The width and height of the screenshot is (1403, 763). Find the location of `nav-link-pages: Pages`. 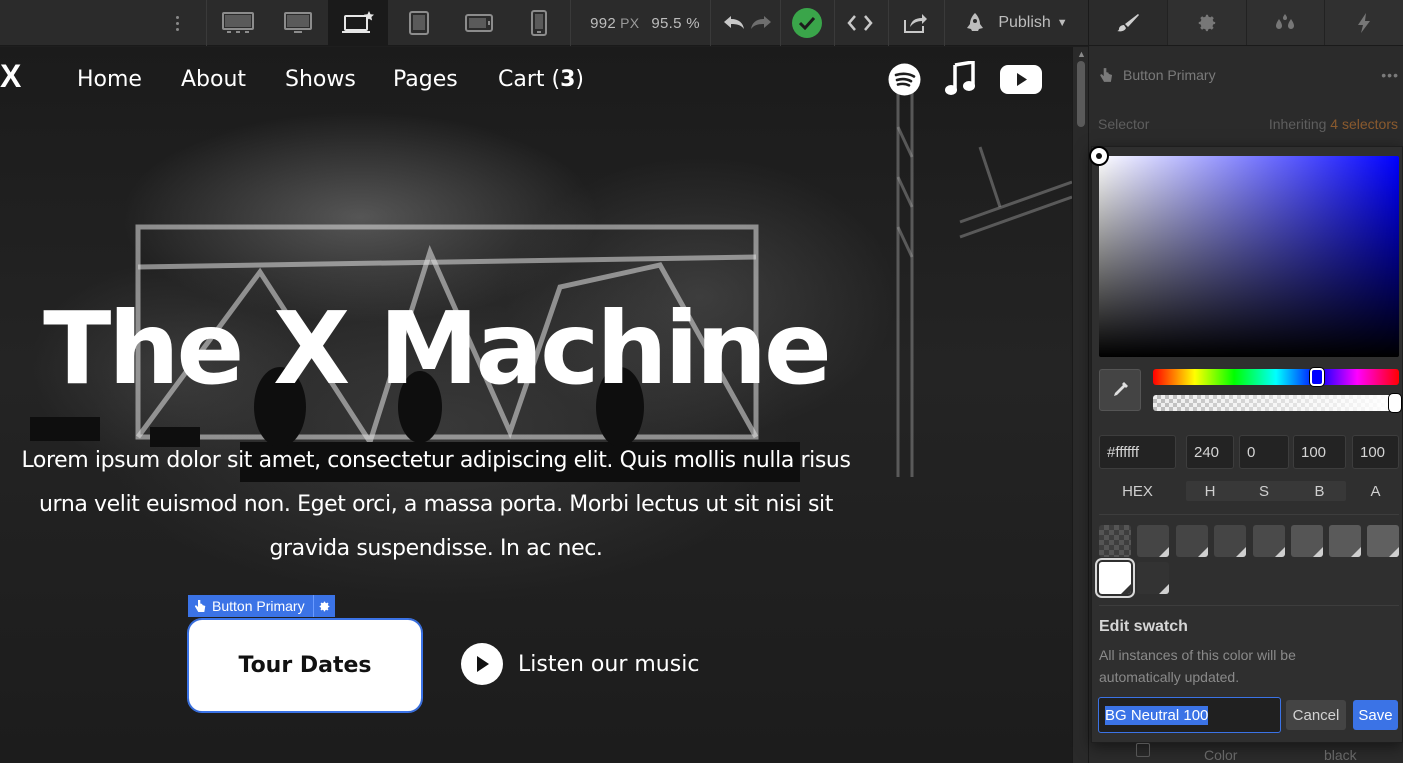

nav-link-pages: Pages is located at coordinates (425, 79).